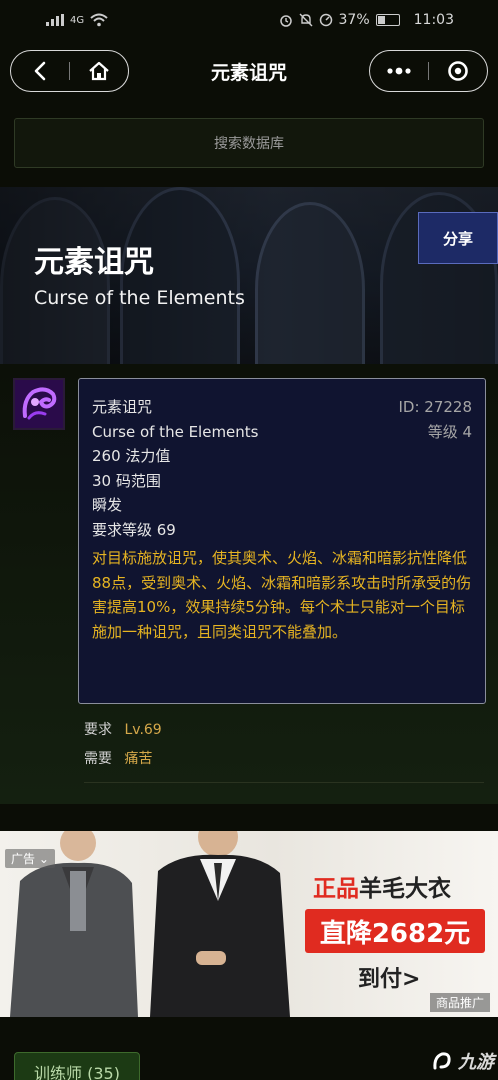 The width and height of the screenshot is (498, 1080). Describe the element at coordinates (449, 431) in the screenshot. I see `spell-rank: 等级 4` at that location.